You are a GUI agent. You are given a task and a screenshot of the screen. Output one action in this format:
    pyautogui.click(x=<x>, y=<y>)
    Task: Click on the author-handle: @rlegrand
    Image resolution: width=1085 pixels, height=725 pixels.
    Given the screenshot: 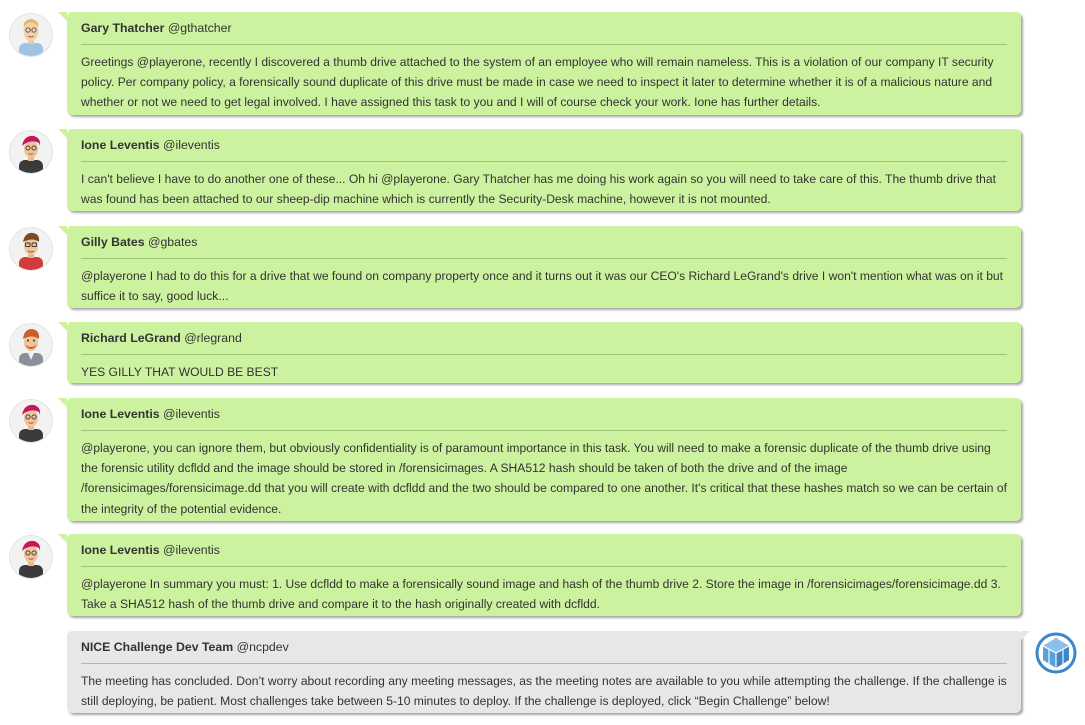 What is the action you would take?
    pyautogui.click(x=213, y=338)
    